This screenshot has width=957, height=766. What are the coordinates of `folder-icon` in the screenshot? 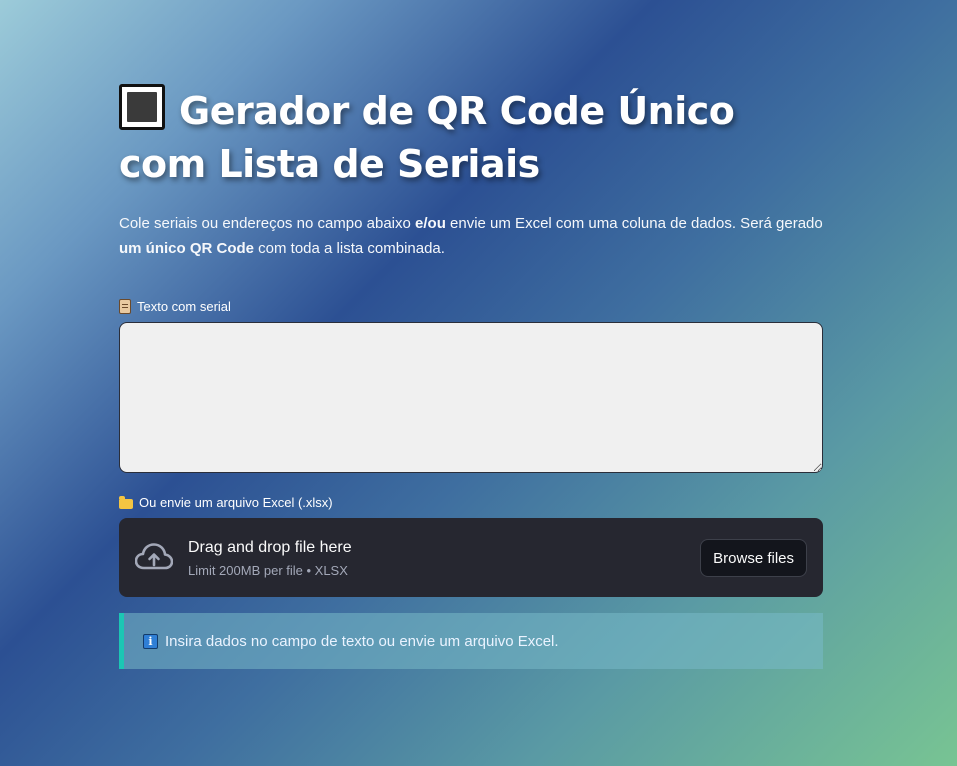 It's located at (126, 502).